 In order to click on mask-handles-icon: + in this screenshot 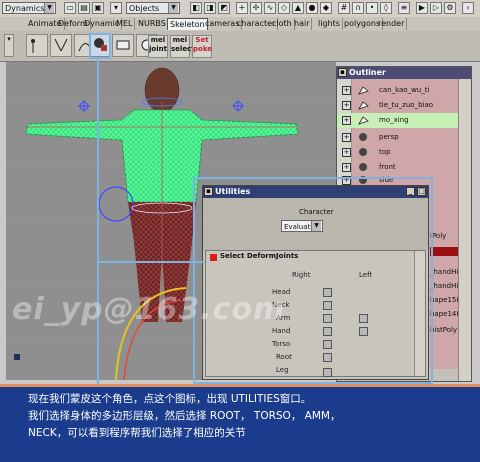, I will do `click(242, 8)`.